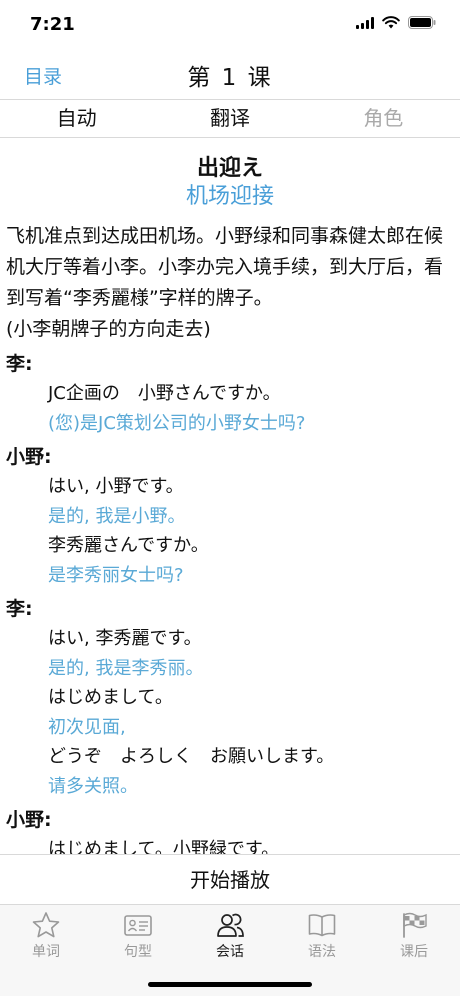  What do you see at coordinates (230, 771) in the screenshot?
I see `dialogue-line: どうぞ よろしく お願いします。 请多关照。` at bounding box center [230, 771].